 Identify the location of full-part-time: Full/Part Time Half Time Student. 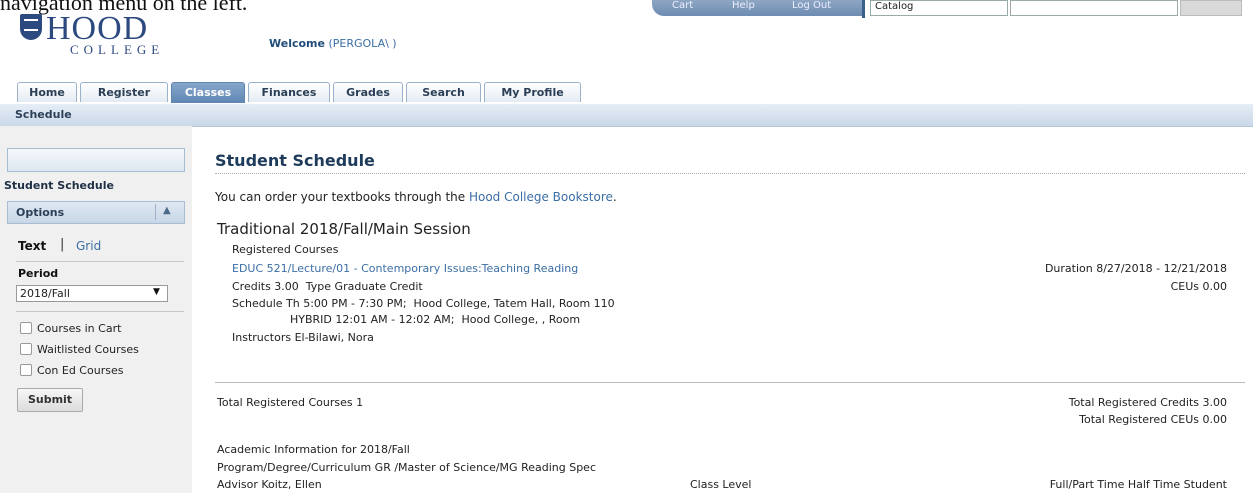
(1138, 484).